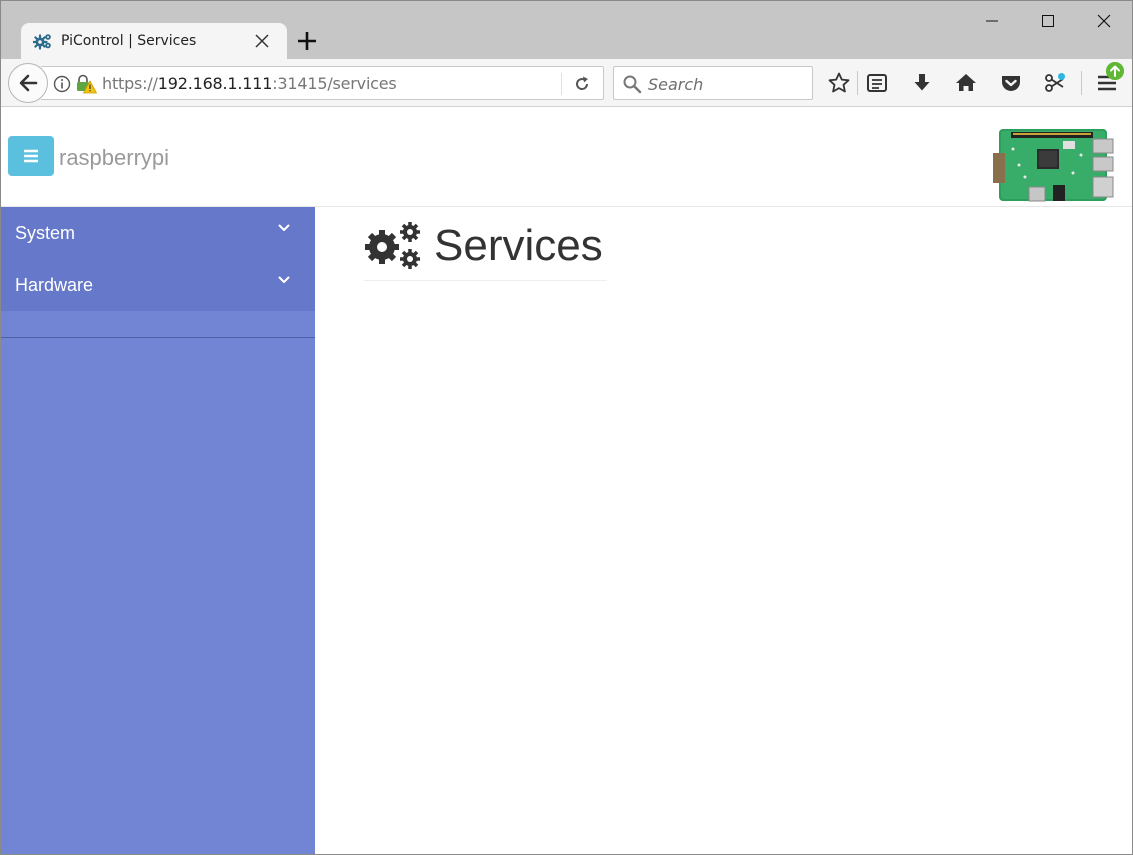  I want to click on sidebar-divider, so click(158, 337).